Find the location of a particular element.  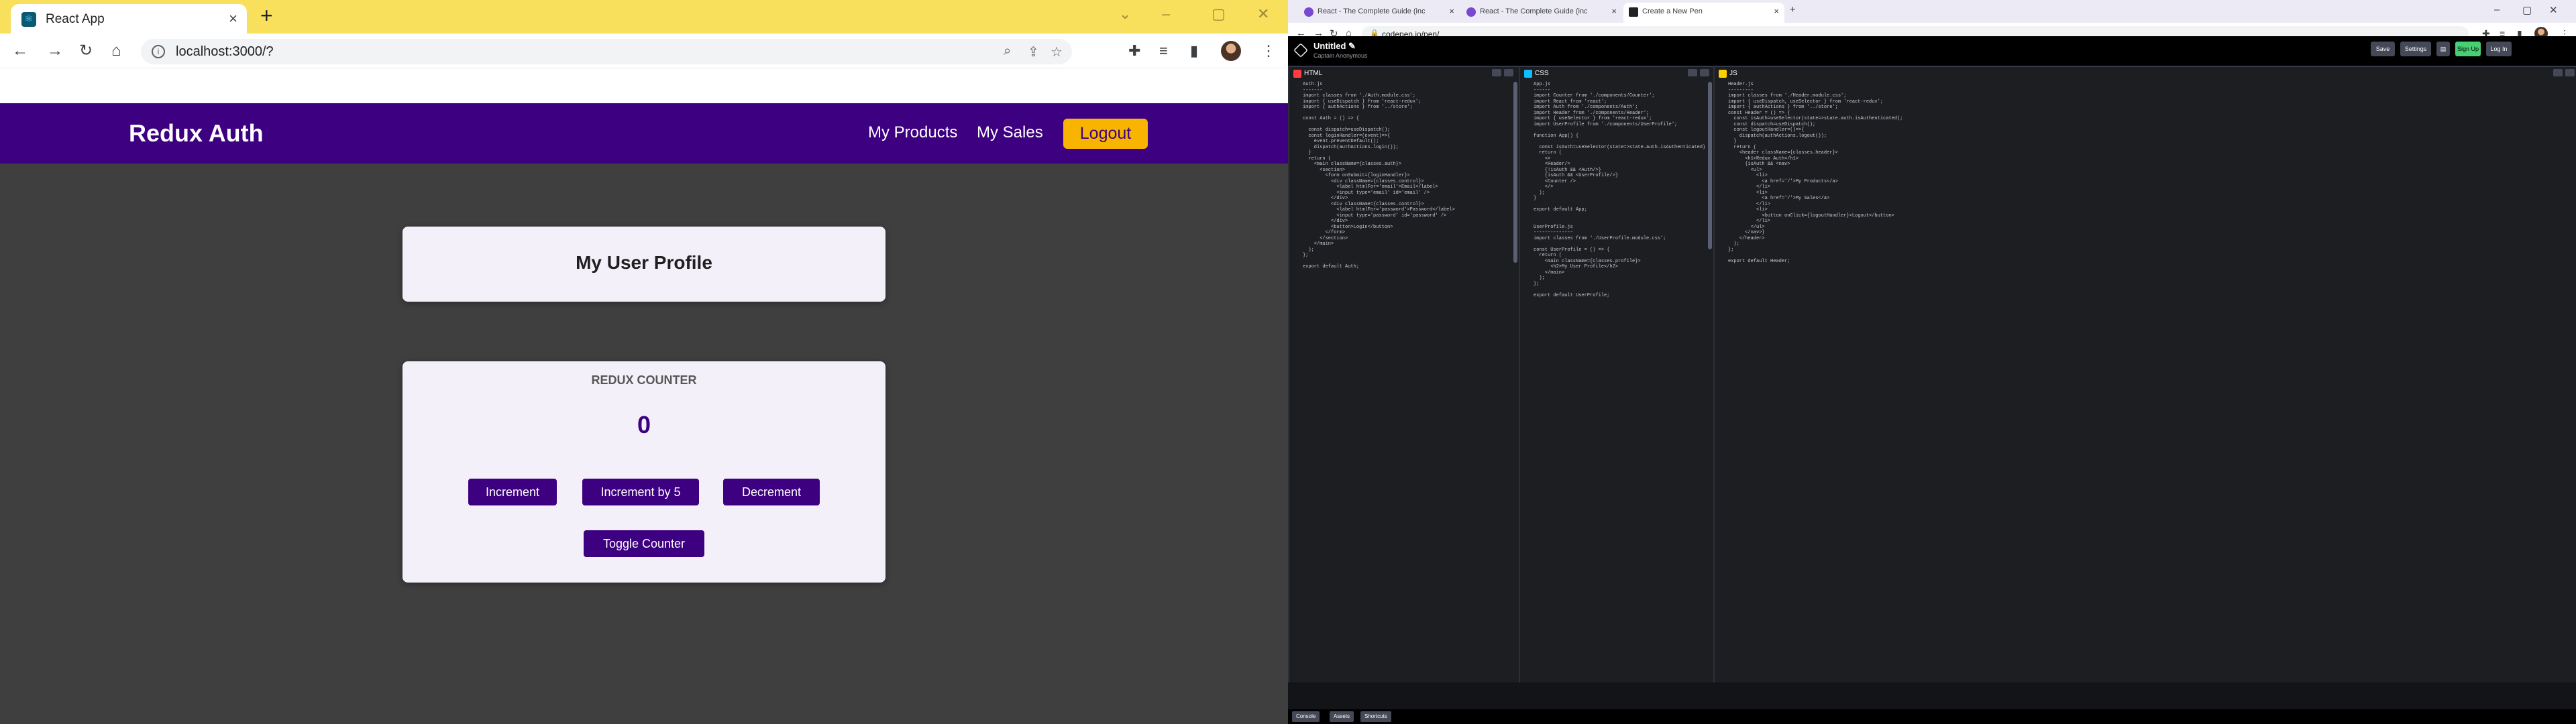

code-line: </main> is located at coordinates (1318, 244).